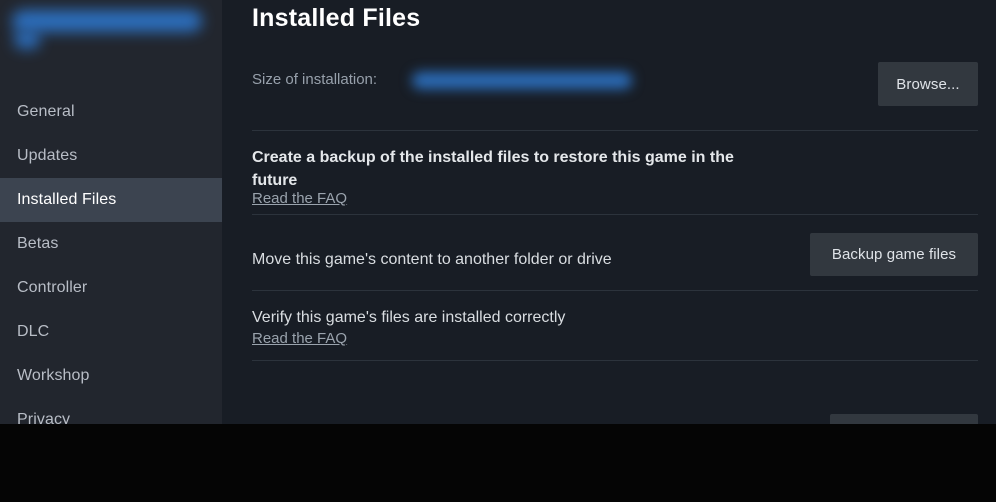 This screenshot has height=502, width=996. What do you see at coordinates (299, 198) in the screenshot?
I see `backup-faq-link: Read the FAQ` at bounding box center [299, 198].